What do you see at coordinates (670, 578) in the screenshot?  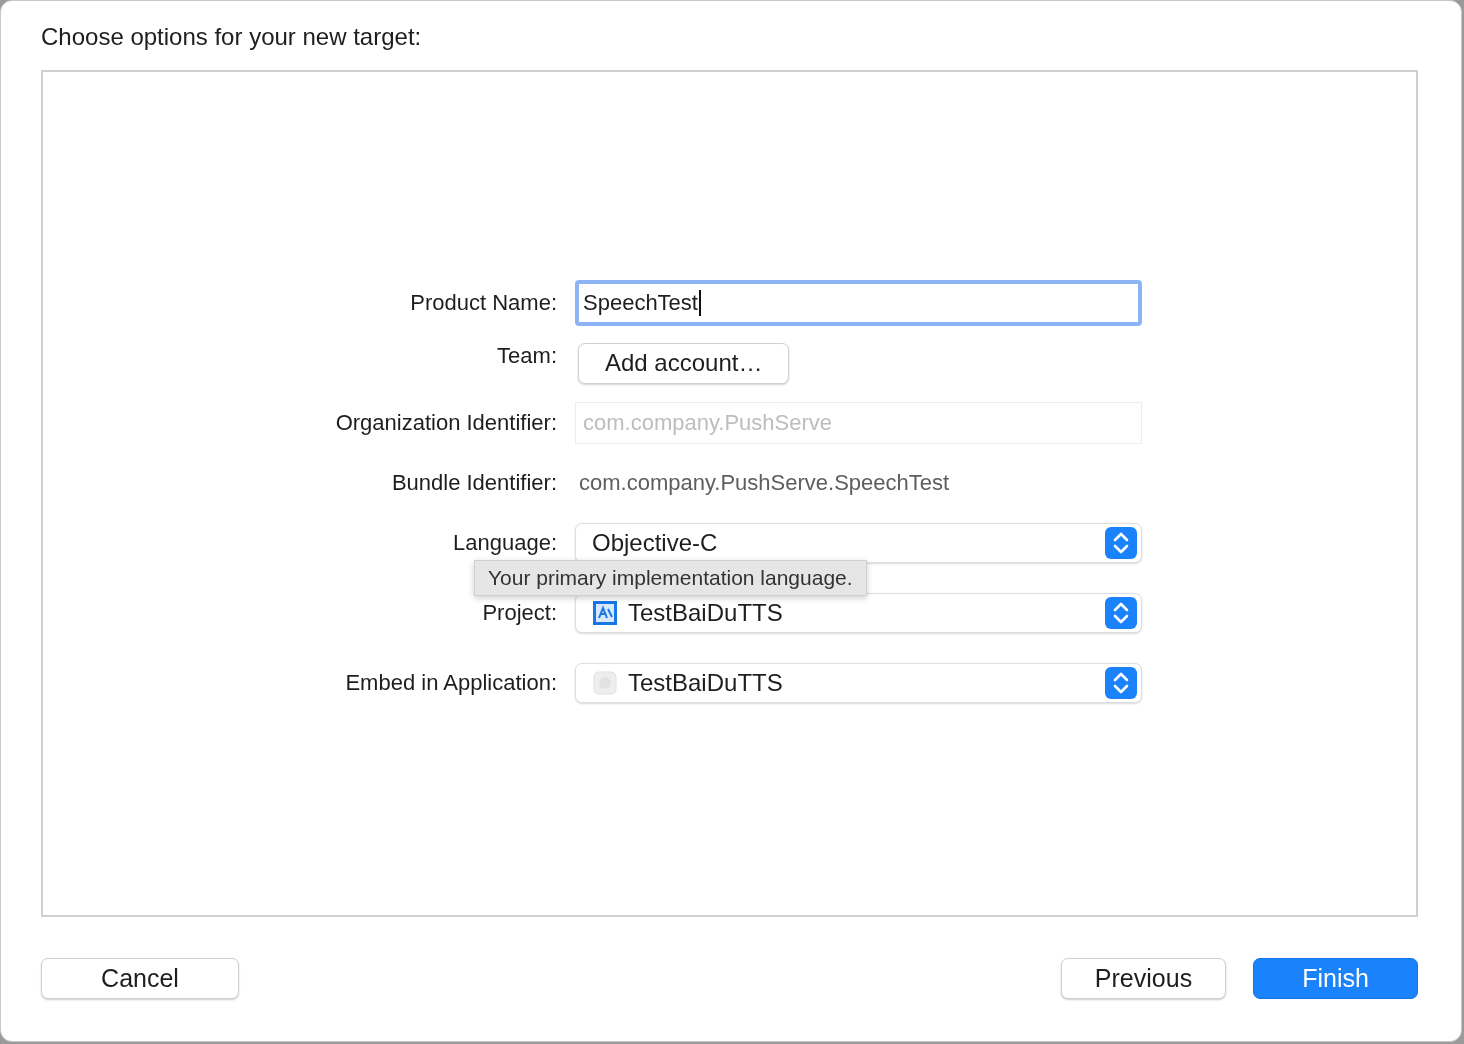 I see `tooltip: Your primary implementation language.` at bounding box center [670, 578].